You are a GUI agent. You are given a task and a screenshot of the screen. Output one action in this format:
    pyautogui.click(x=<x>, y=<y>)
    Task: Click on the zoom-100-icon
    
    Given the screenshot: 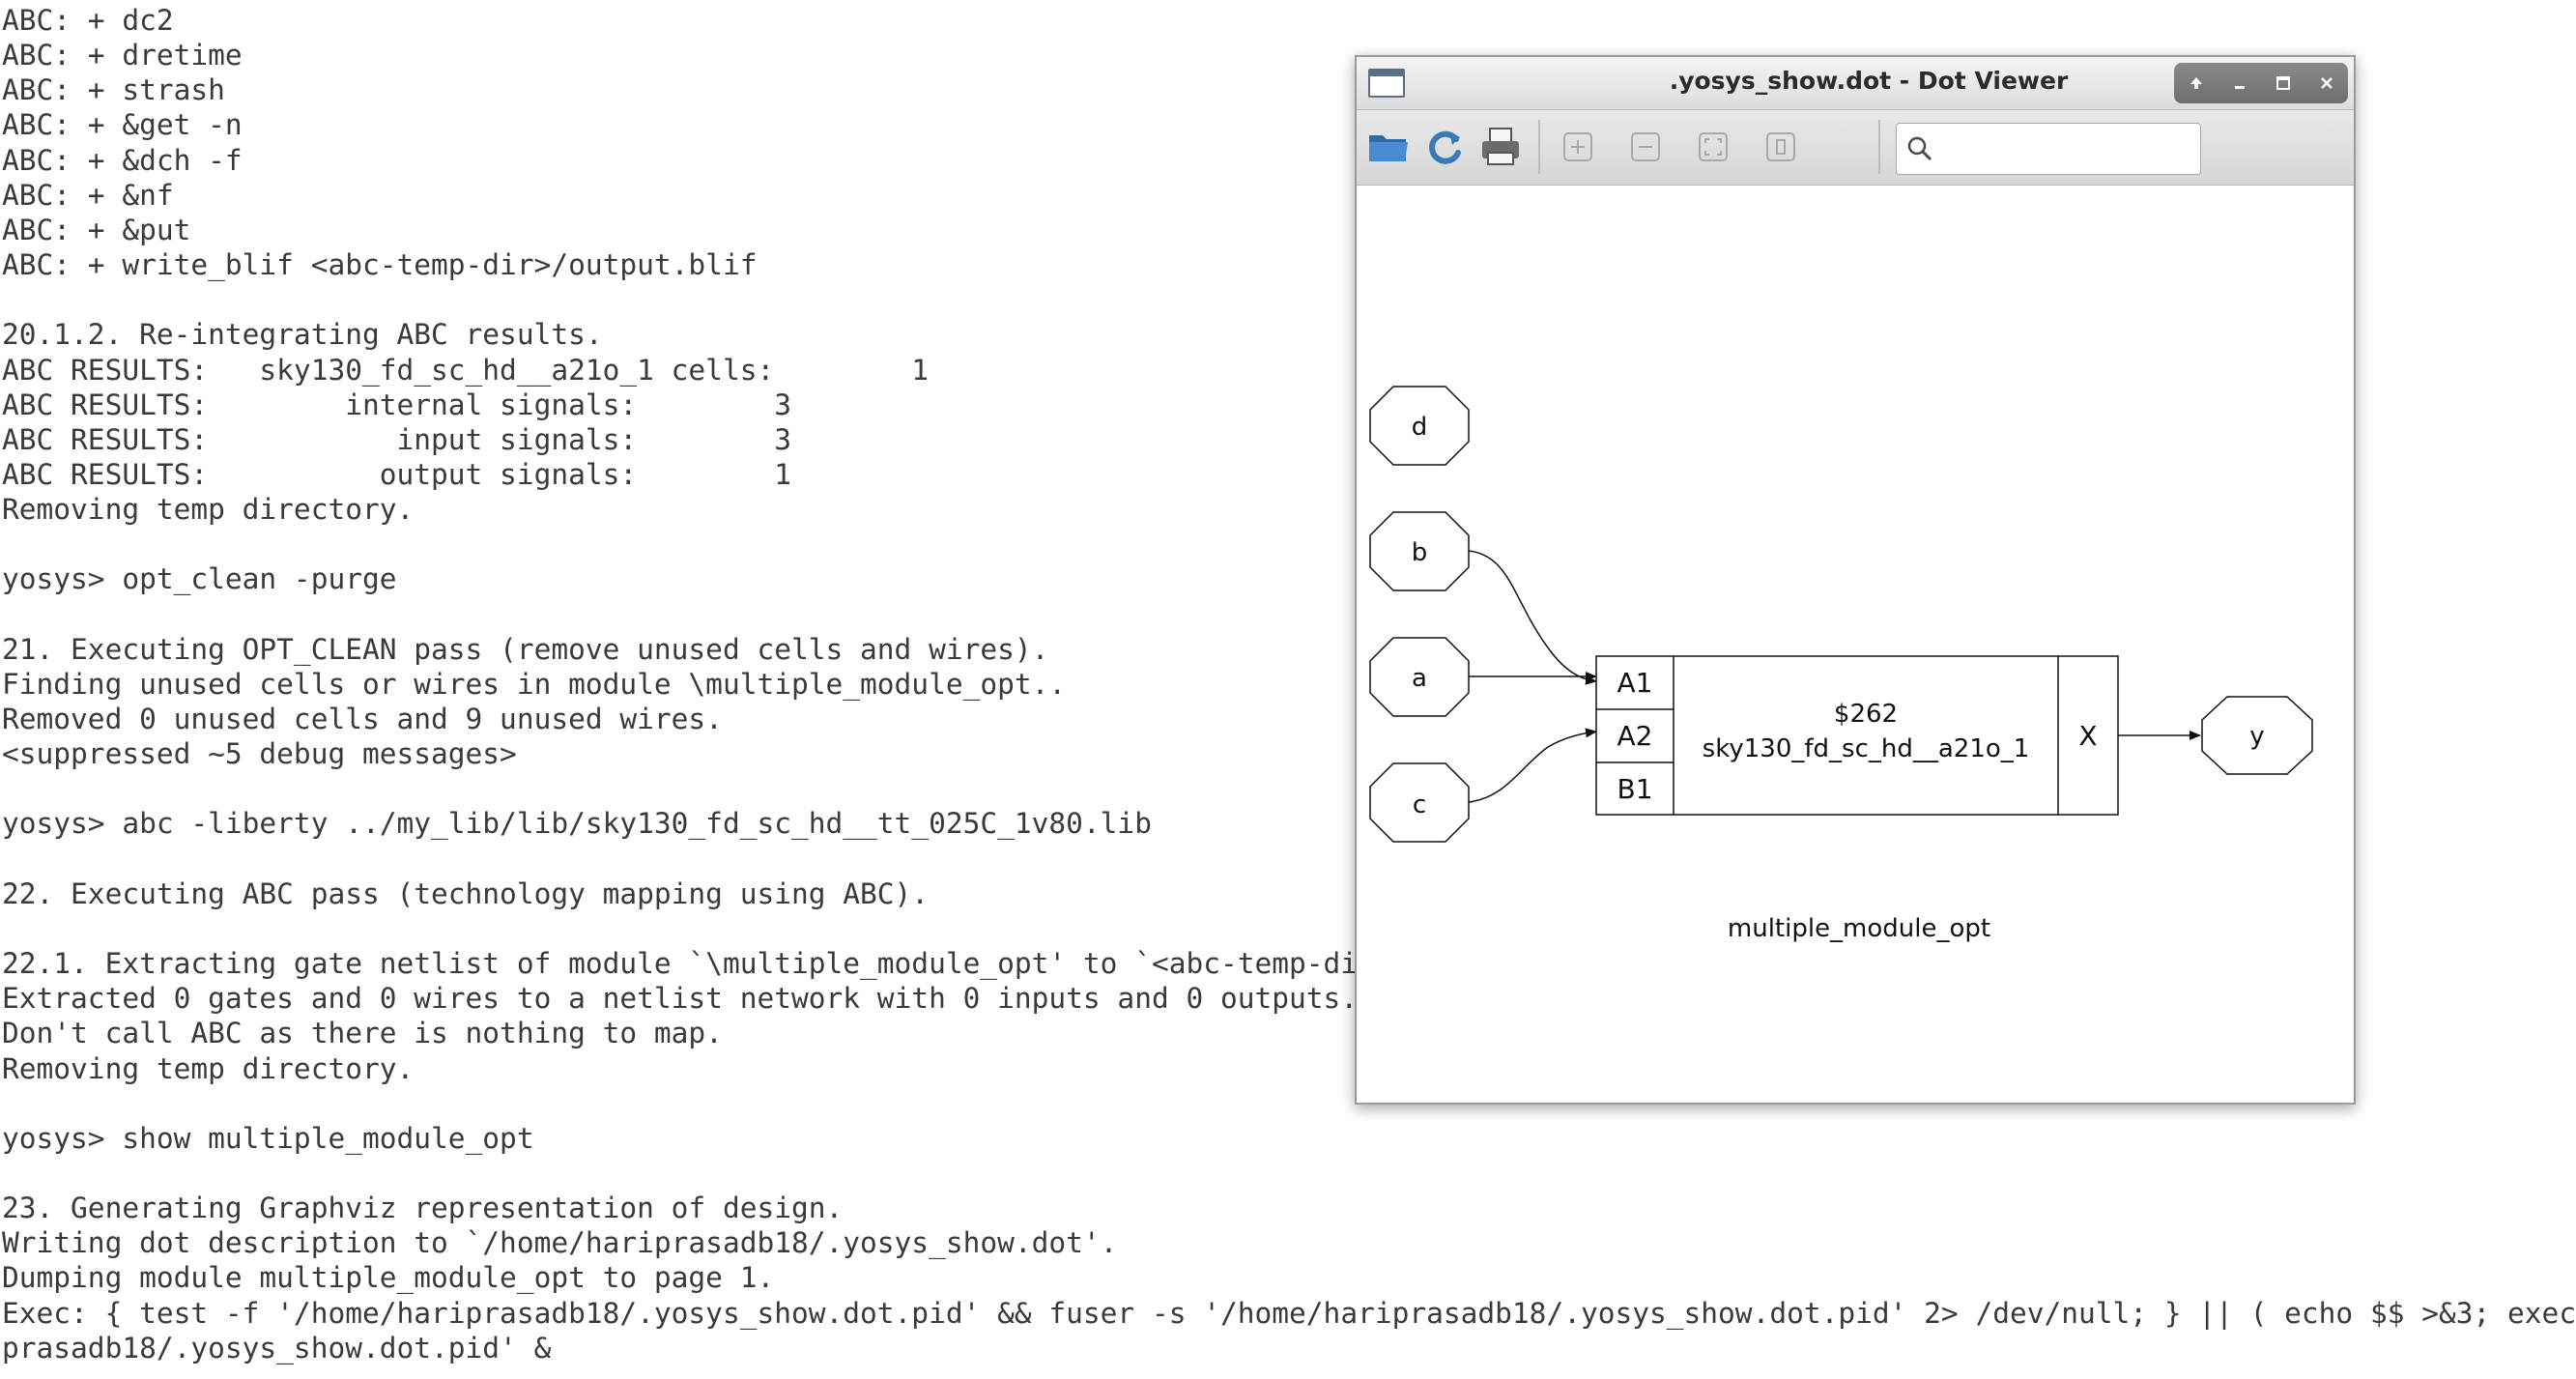 What is the action you would take?
    pyautogui.click(x=1781, y=147)
    